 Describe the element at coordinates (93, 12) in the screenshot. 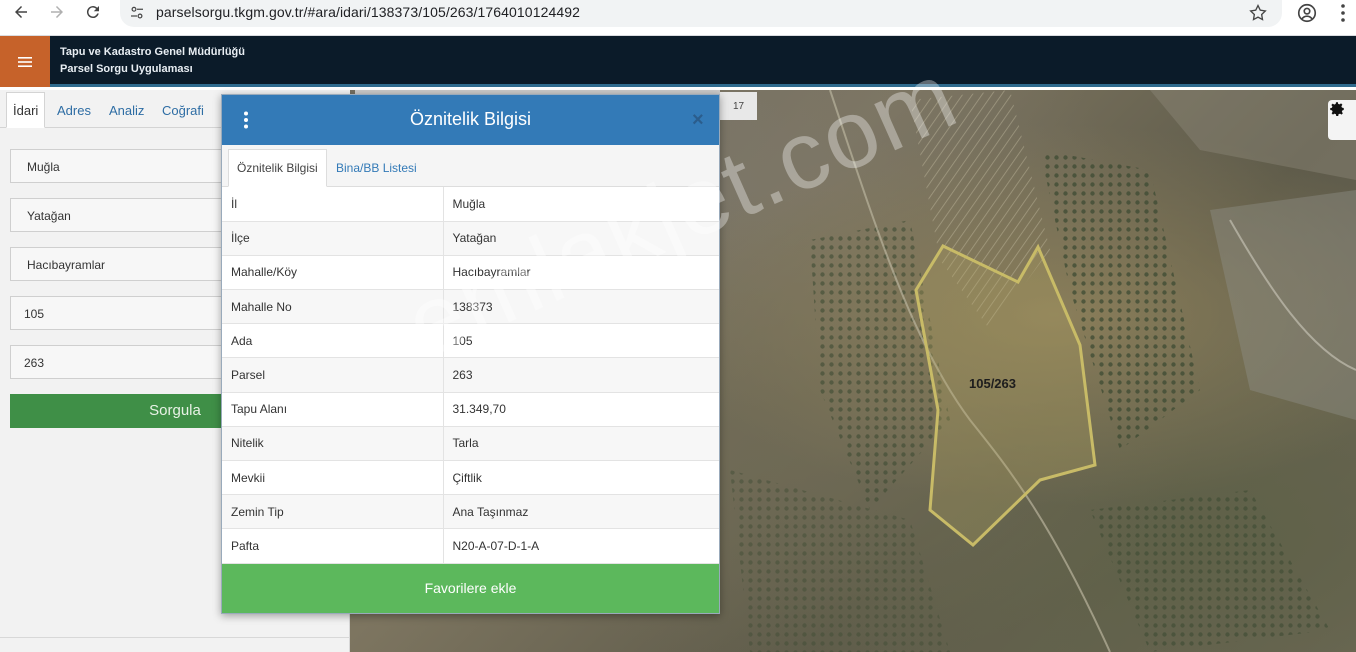

I see `reload-icon` at that location.